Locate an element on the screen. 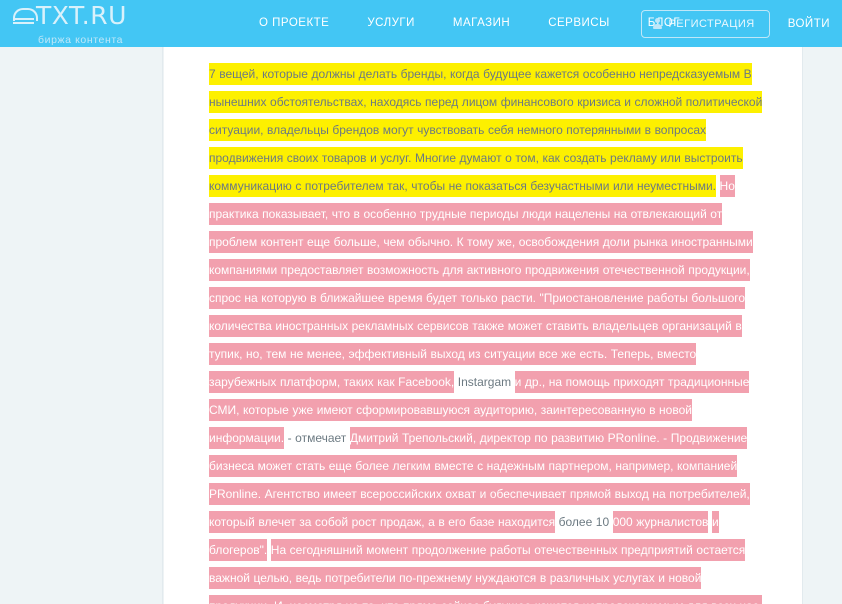  plain-segment: - отмечает is located at coordinates (317, 438).